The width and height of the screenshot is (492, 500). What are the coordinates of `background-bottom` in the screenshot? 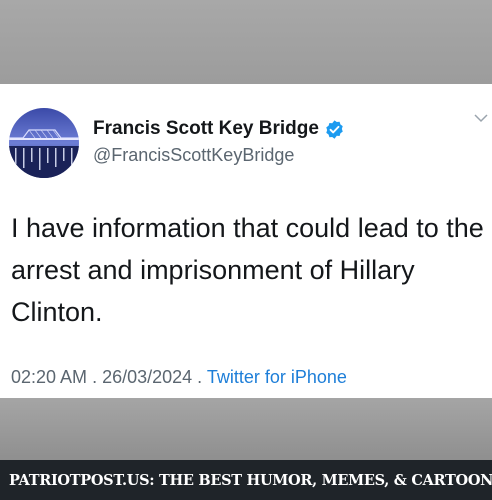 It's located at (246, 429).